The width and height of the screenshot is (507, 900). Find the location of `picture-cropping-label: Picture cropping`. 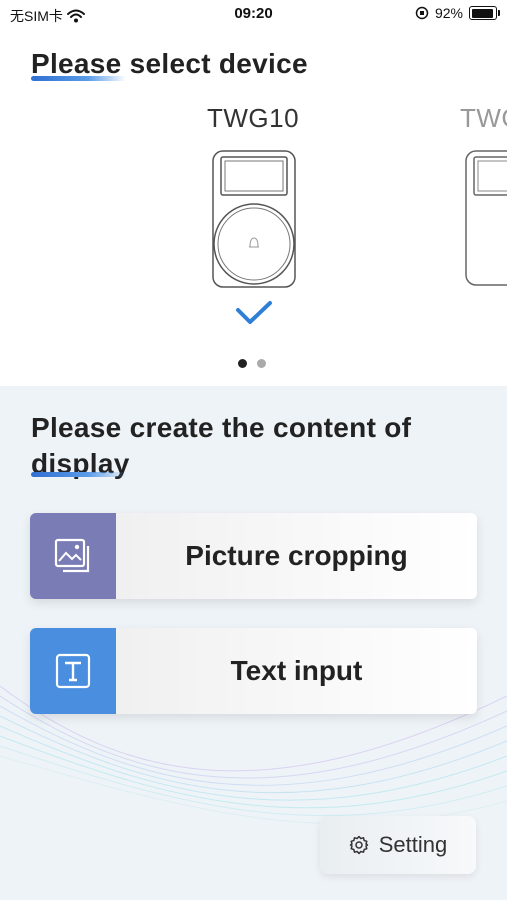

picture-cropping-label: Picture cropping is located at coordinates (296, 556).